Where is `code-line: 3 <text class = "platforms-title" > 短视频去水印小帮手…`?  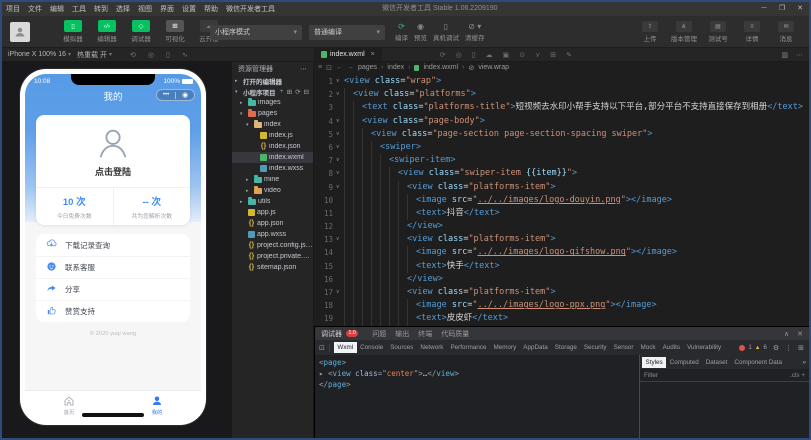 code-line: 3 <text class = "platforms-title" > 短视频去水印小帮手… is located at coordinates (561, 108).